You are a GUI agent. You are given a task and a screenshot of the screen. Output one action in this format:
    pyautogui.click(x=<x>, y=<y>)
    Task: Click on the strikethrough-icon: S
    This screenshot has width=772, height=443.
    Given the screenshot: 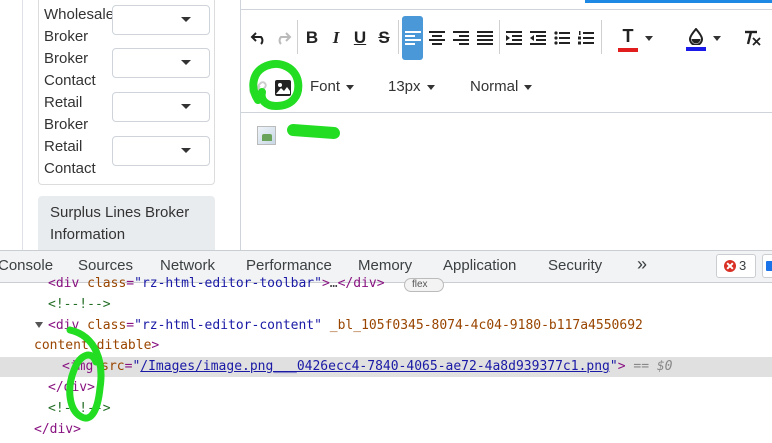 What is the action you would take?
    pyautogui.click(x=384, y=37)
    